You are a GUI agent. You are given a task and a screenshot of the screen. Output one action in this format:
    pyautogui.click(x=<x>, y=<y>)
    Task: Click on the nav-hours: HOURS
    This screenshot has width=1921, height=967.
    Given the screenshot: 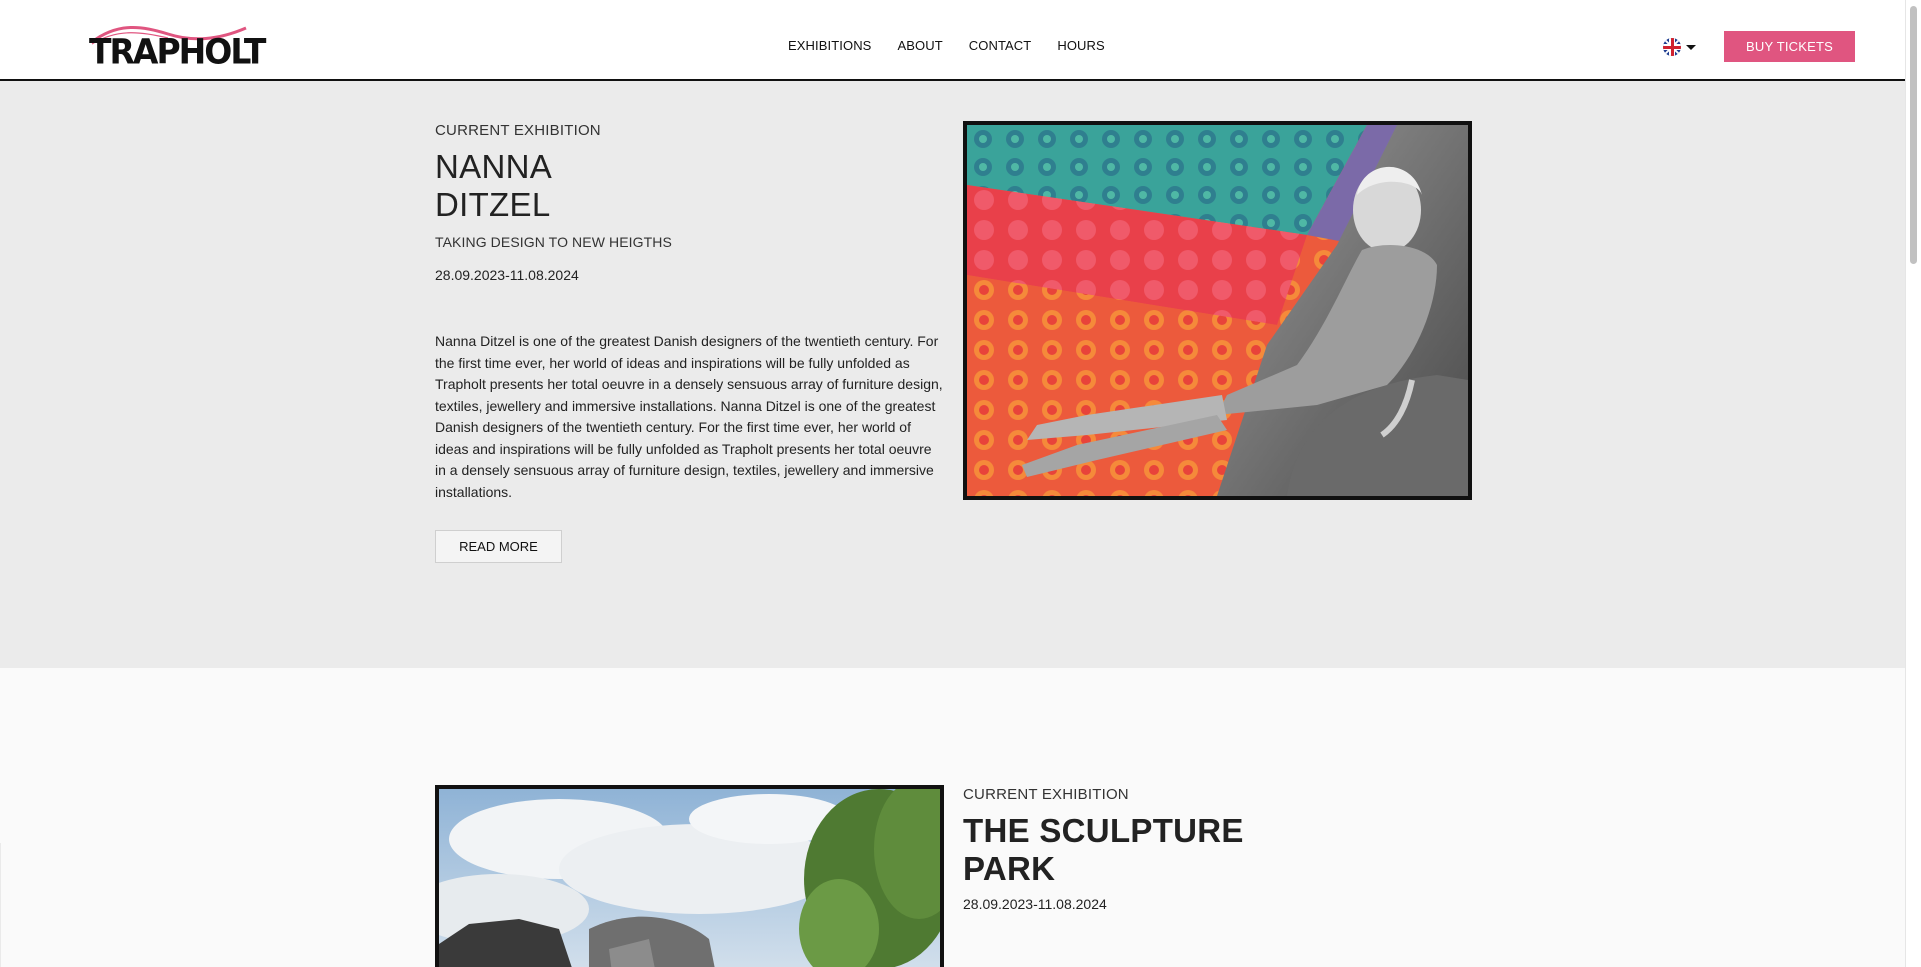 What is the action you would take?
    pyautogui.click(x=1080, y=45)
    